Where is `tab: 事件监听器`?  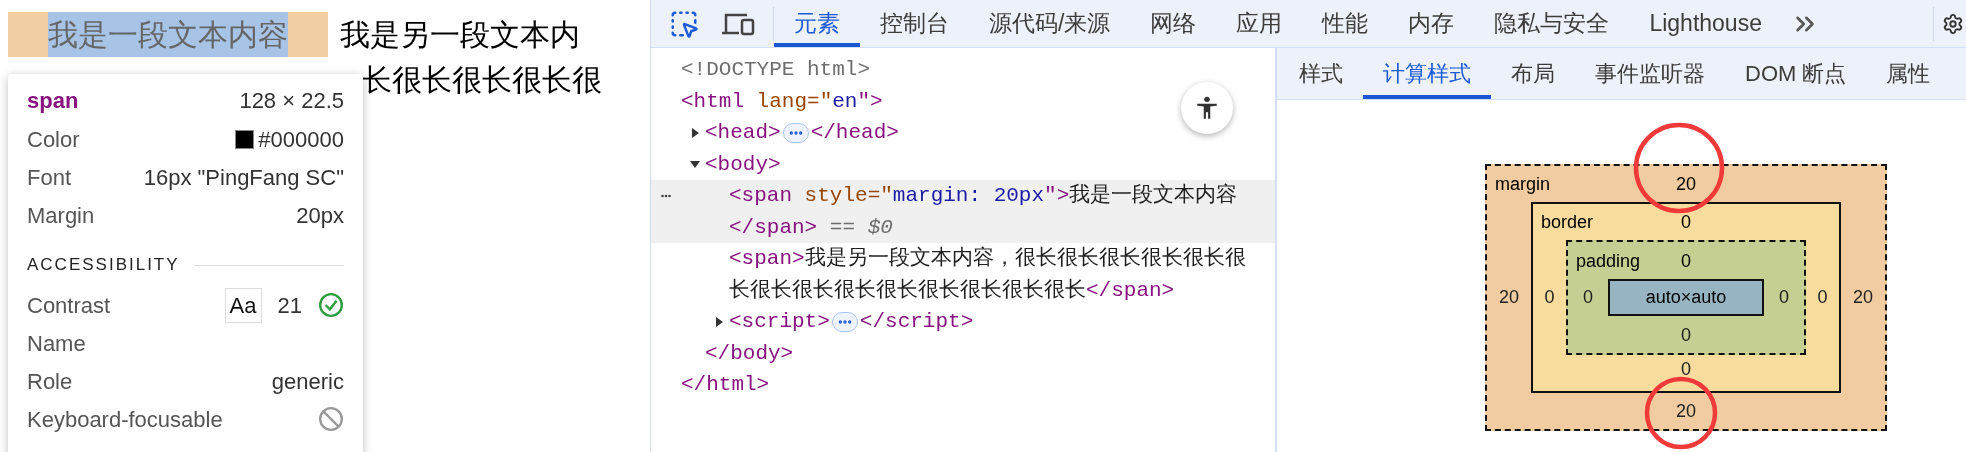 tab: 事件监听器 is located at coordinates (1650, 73).